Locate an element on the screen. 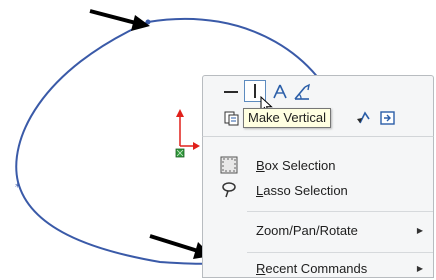  lasso-selection-icon is located at coordinates (229, 190).